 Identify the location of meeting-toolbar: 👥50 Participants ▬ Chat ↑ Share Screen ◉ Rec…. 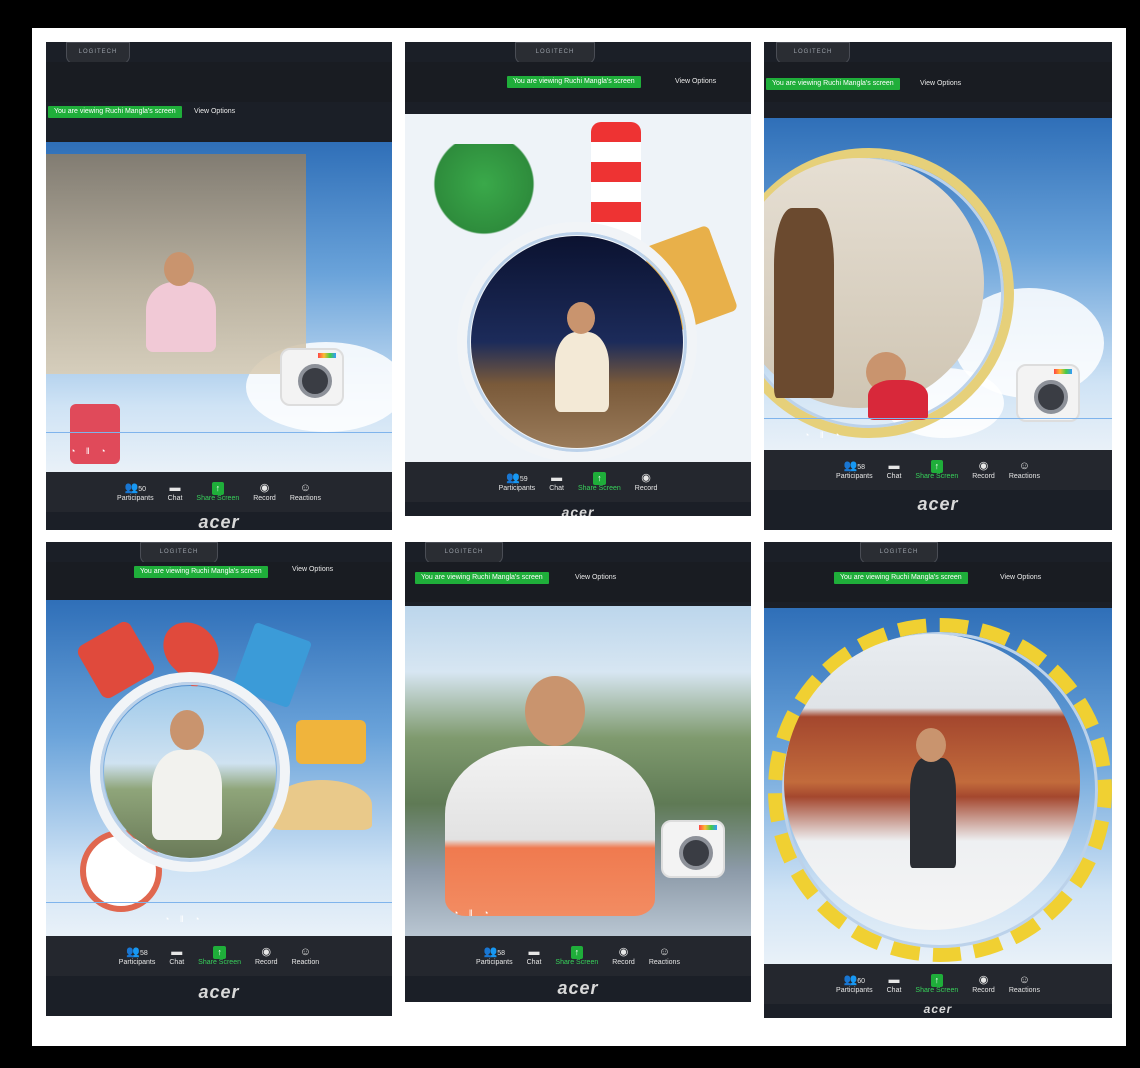
(219, 492).